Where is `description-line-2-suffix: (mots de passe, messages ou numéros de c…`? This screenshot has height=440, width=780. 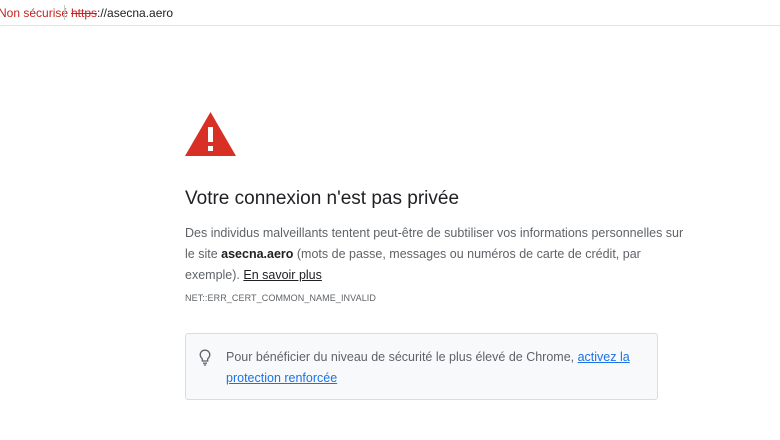
description-line-2-suffix: (mots de passe, messages ou numéros de c… is located at coordinates (467, 254).